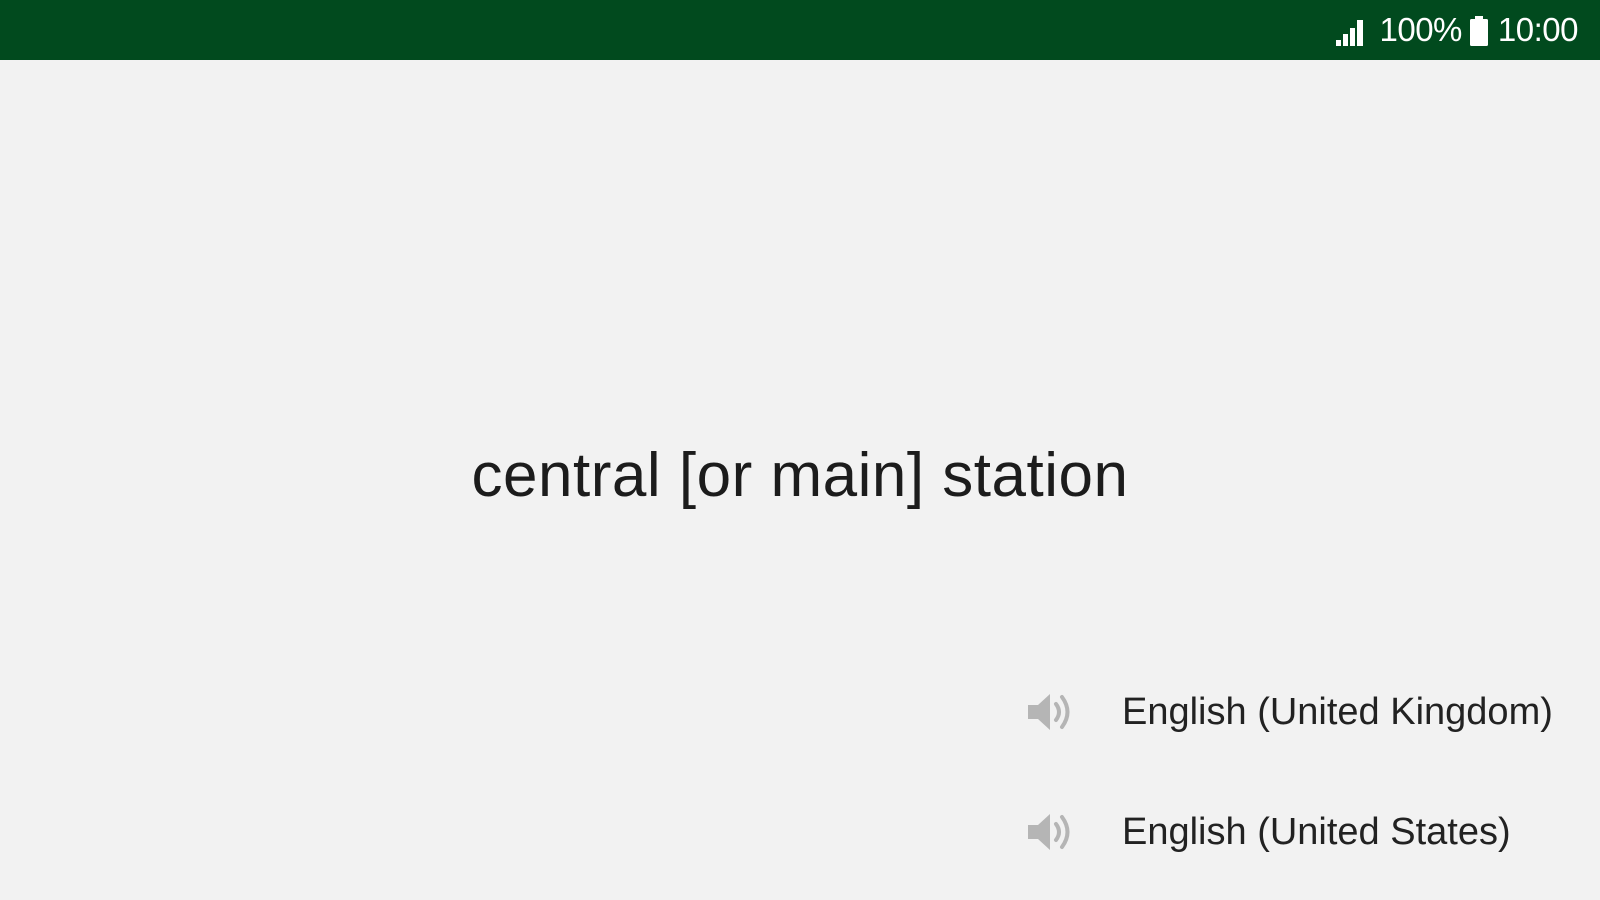  What do you see at coordinates (1478, 31) in the screenshot?
I see `battery-icon` at bounding box center [1478, 31].